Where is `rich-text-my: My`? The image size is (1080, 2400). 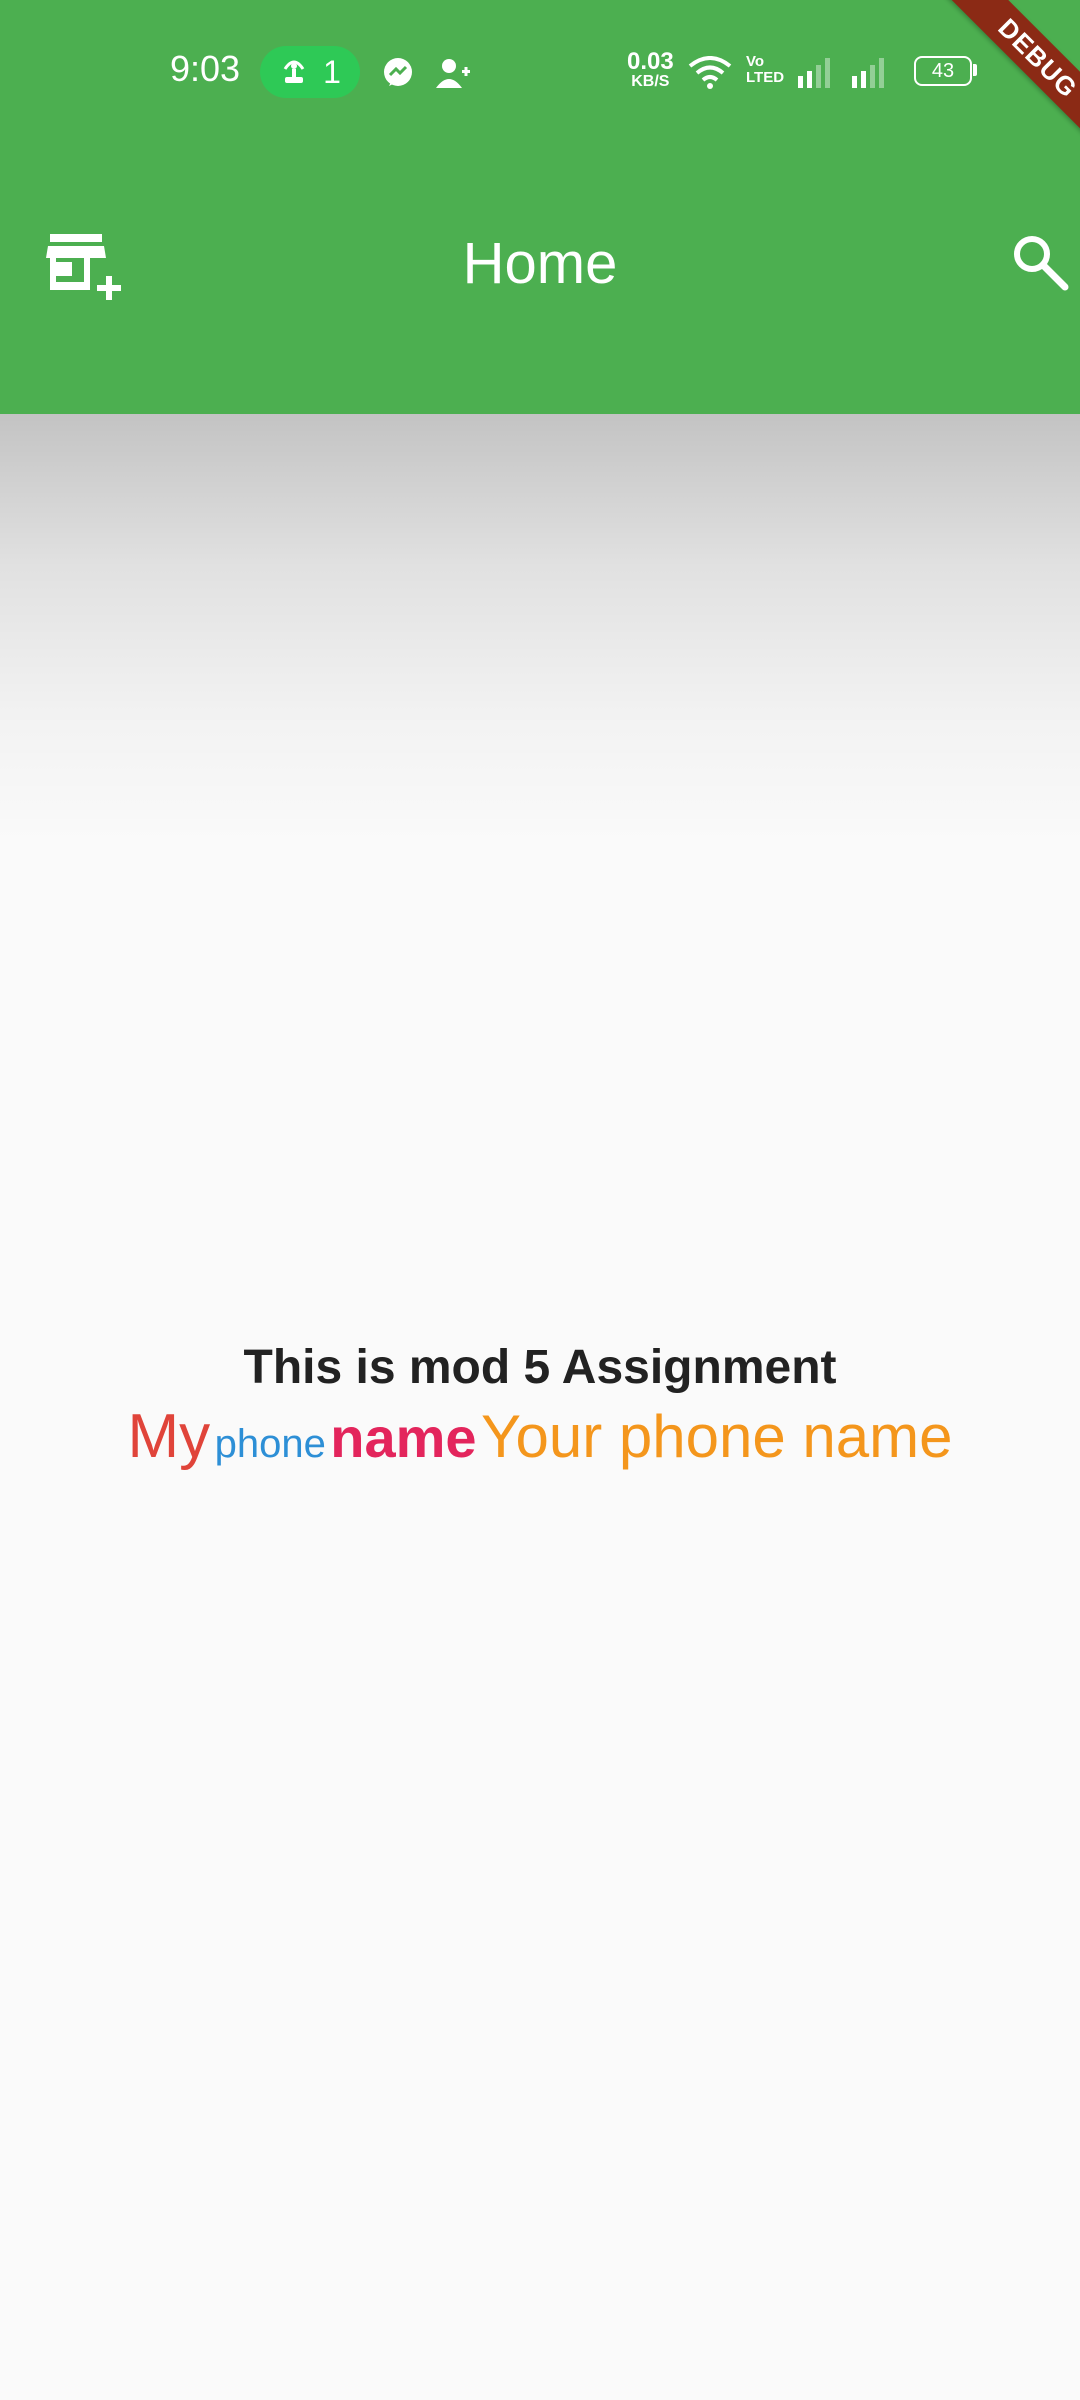
rich-text-my: My is located at coordinates (169, 1436).